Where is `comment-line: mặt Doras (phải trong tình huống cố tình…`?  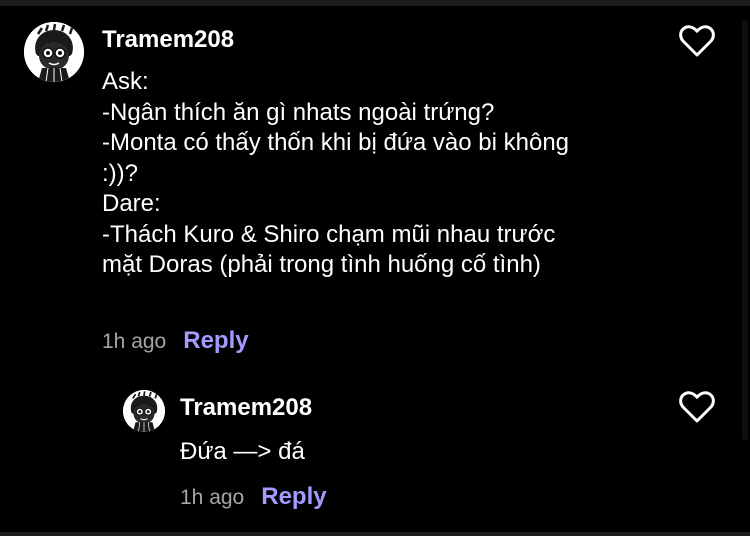 comment-line: mặt Doras (phải trong tình huống cố tình… is located at coordinates (321, 264).